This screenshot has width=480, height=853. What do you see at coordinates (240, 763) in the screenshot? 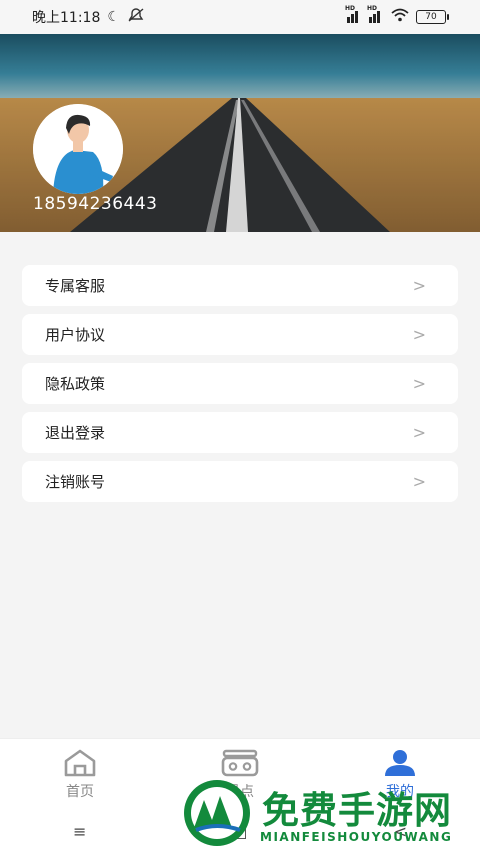
I see `vr-glasses-icon` at bounding box center [240, 763].